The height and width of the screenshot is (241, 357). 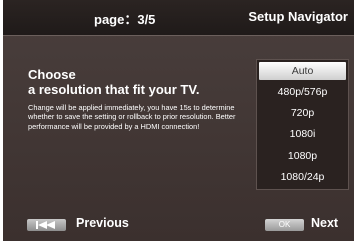 What do you see at coordinates (302, 134) in the screenshot?
I see `resolution-option-1080i: 1080i` at bounding box center [302, 134].